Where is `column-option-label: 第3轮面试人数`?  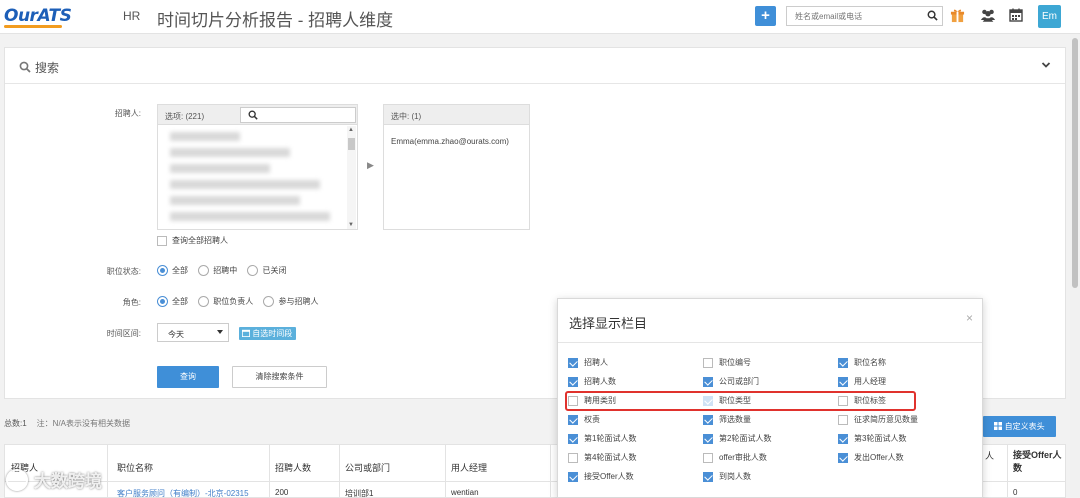
column-option-label: 第3轮面试人数 is located at coordinates (880, 438).